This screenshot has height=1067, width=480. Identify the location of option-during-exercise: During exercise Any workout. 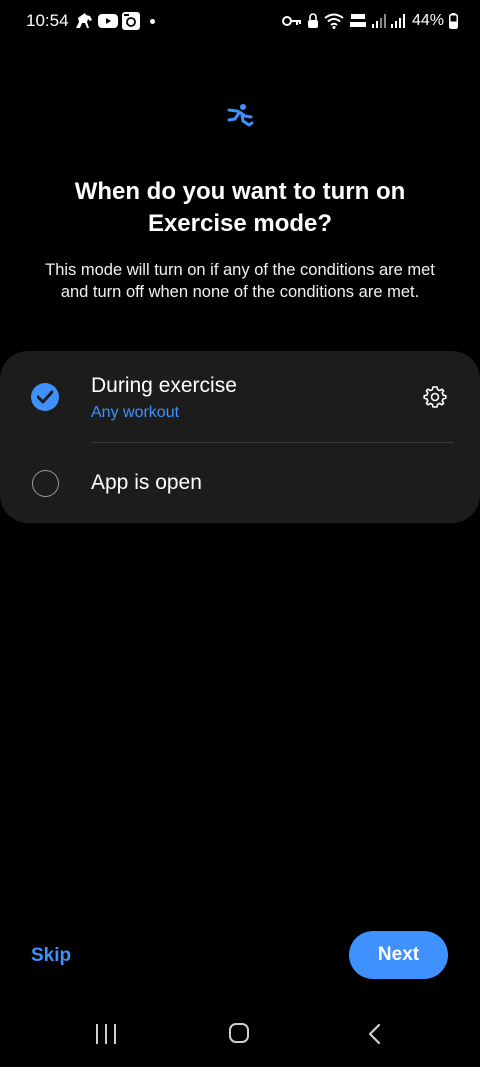
(240, 396).